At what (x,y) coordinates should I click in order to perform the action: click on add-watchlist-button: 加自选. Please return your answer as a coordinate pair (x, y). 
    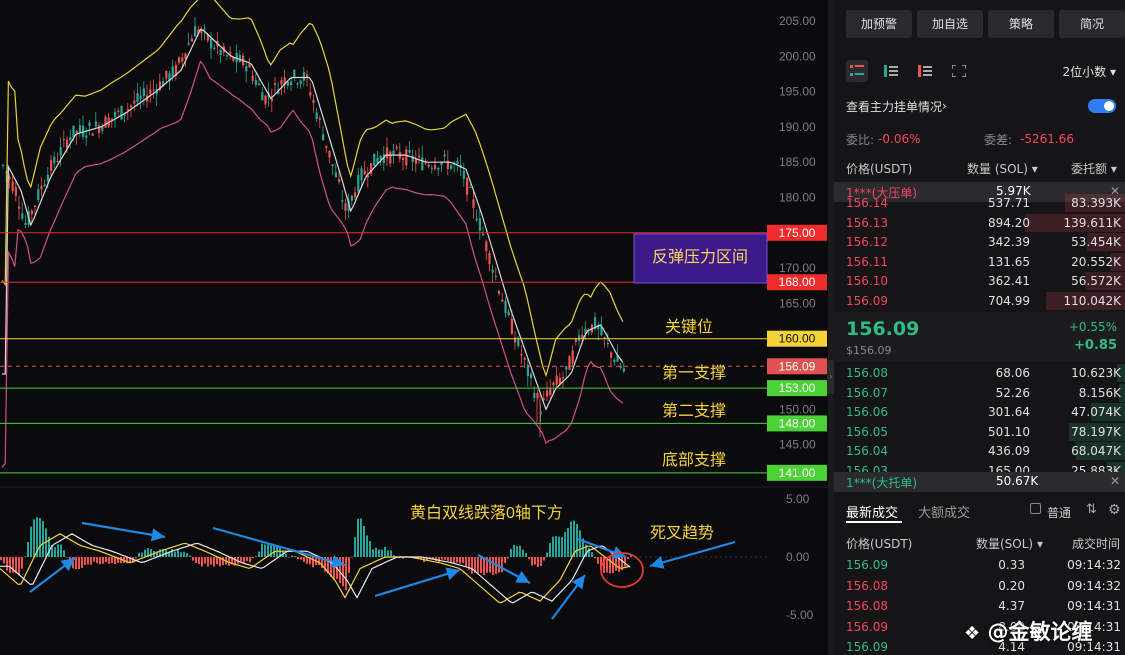
    Looking at the image, I should click on (950, 24).